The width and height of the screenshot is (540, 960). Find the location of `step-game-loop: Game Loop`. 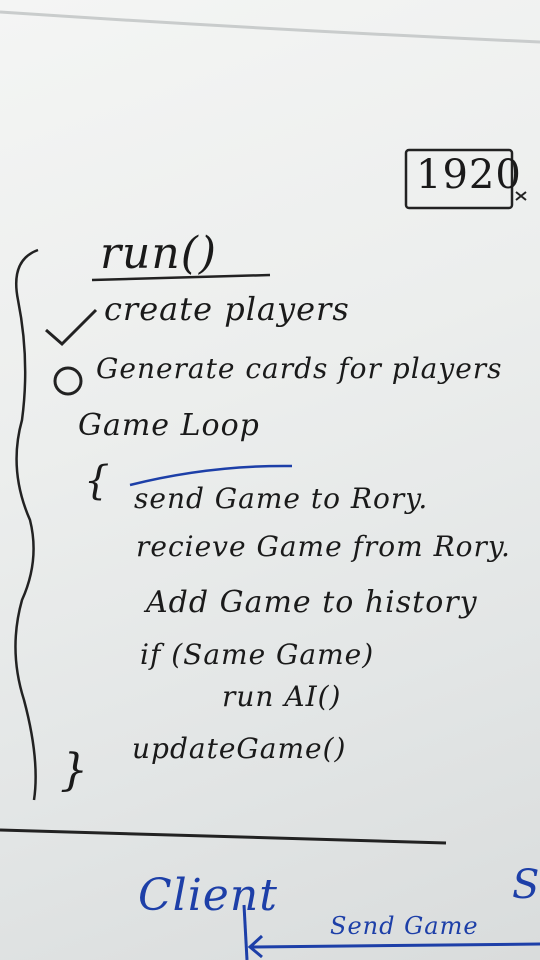

step-game-loop: Game Loop is located at coordinates (169, 425).